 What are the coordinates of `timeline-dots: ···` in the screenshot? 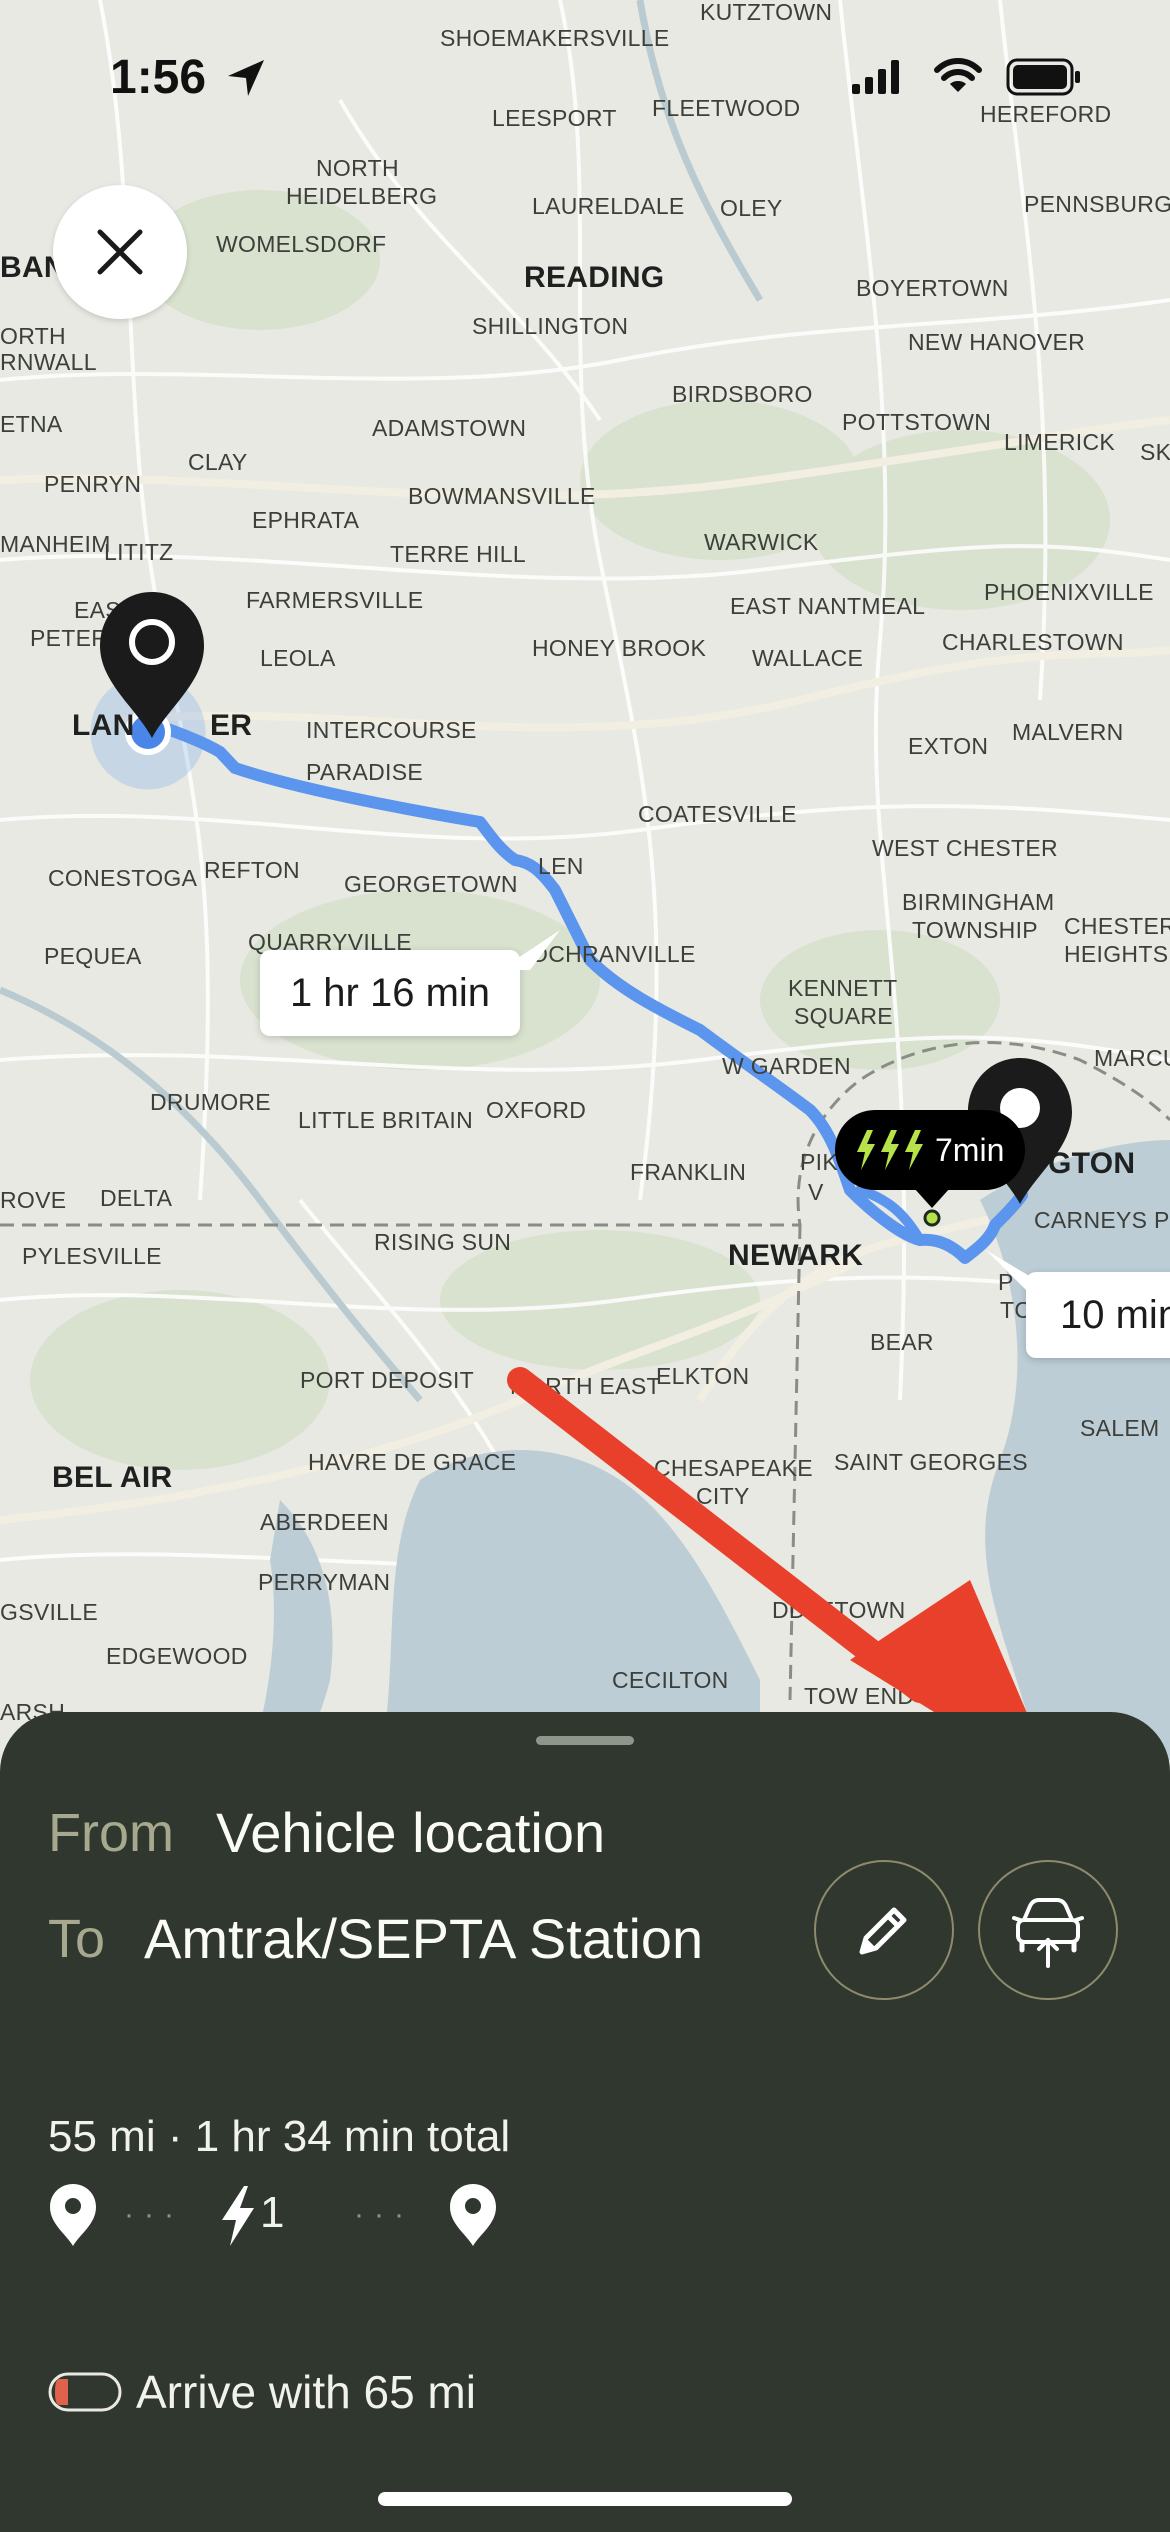 It's located at (154, 2214).